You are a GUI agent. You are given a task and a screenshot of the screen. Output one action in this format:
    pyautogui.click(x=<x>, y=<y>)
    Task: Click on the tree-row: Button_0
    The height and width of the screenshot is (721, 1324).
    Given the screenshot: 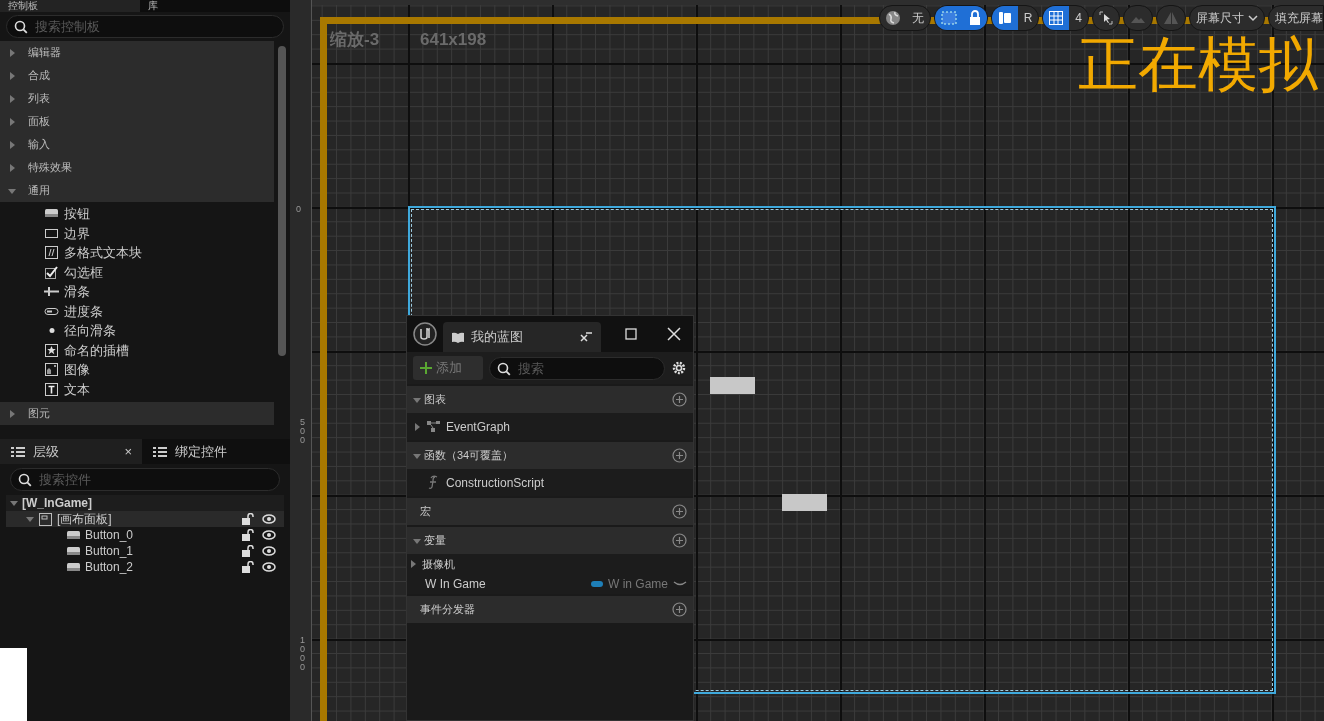 What is the action you would take?
    pyautogui.click(x=145, y=535)
    